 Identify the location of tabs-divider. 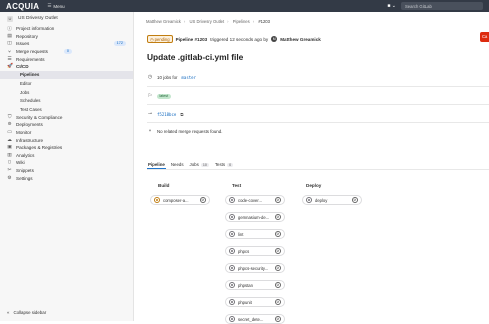
(318, 169).